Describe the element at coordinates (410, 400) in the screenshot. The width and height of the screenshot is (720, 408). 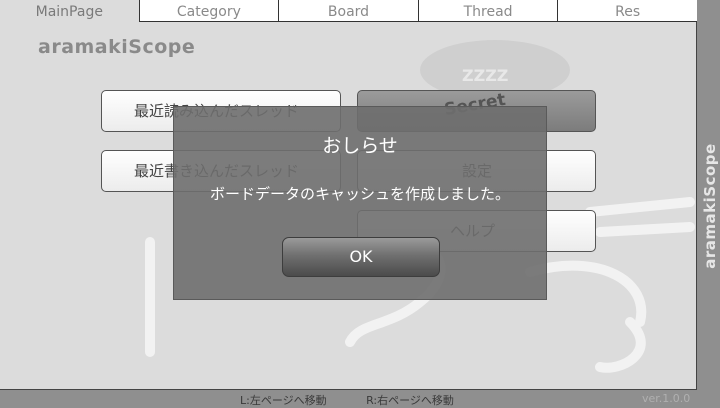
I see `right-page-hint: R:右ページへ移動` at that location.